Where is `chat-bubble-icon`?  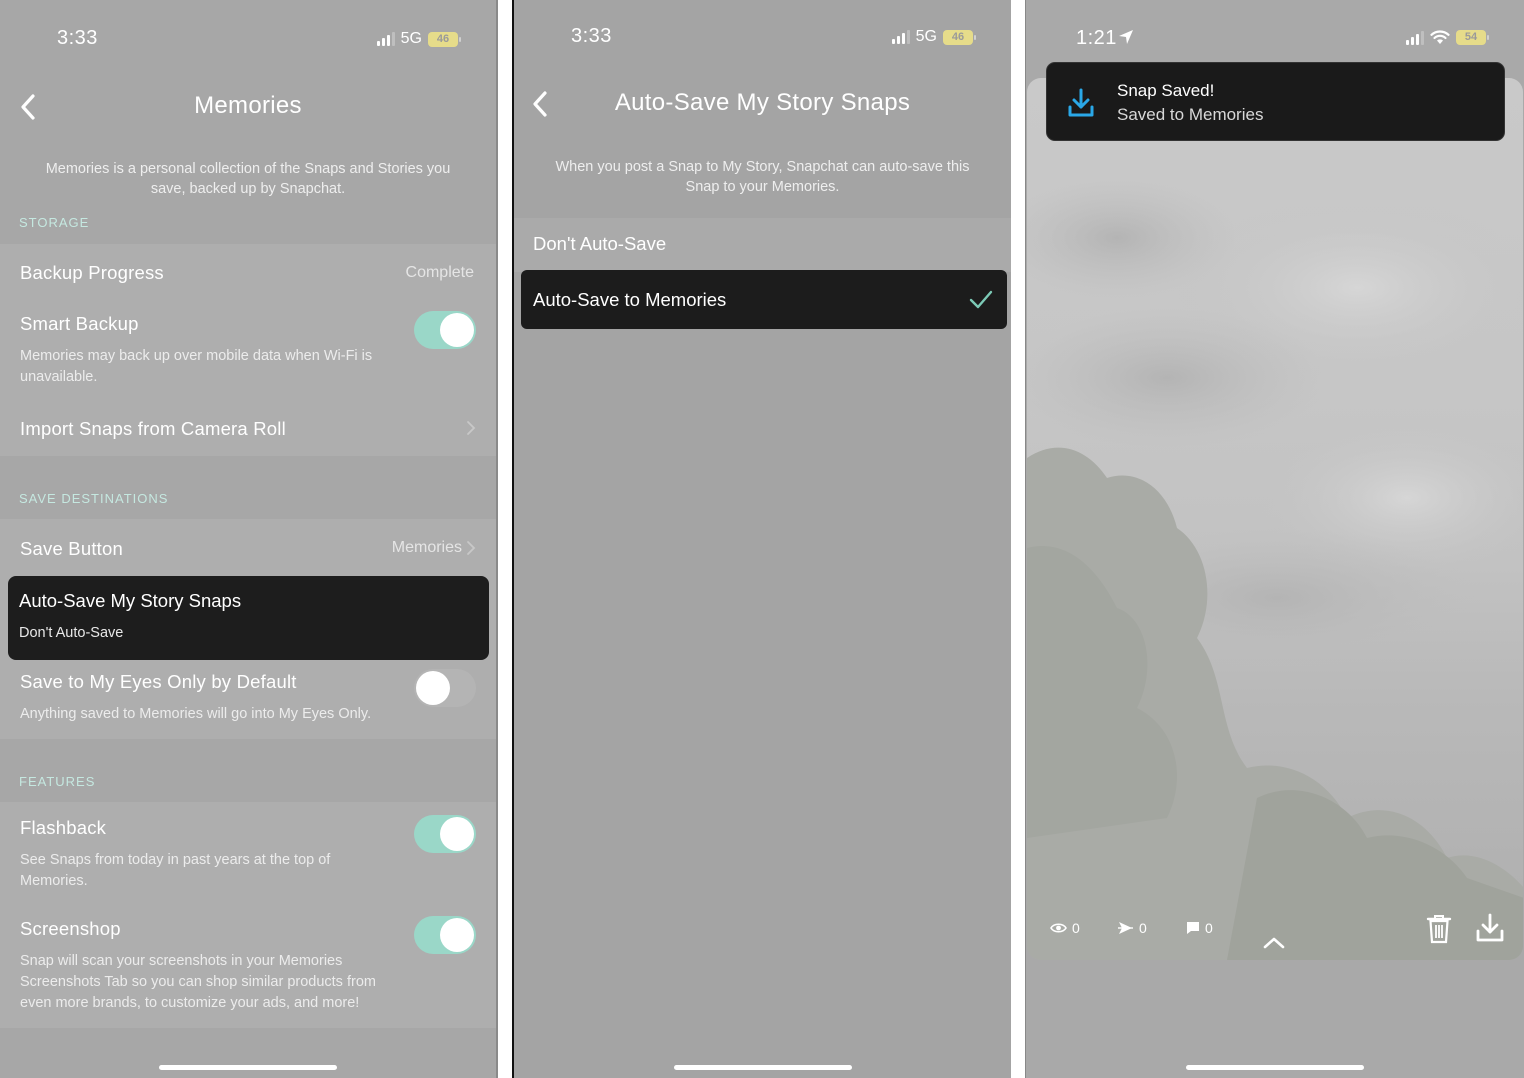
chat-bubble-icon is located at coordinates (1193, 928).